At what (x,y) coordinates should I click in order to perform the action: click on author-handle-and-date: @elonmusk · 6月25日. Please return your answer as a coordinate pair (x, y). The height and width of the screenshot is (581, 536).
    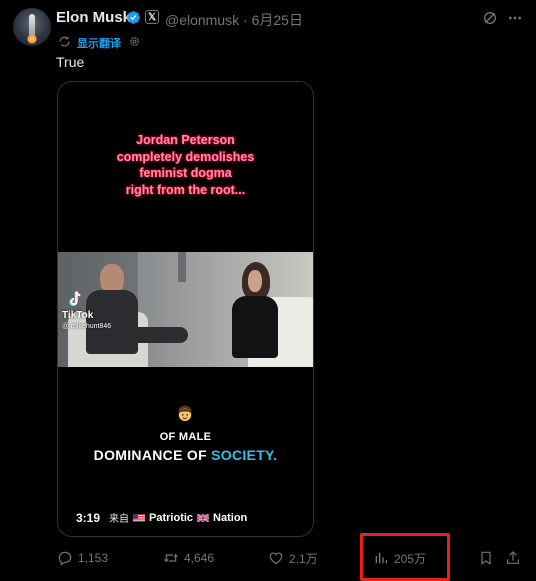
    Looking at the image, I should click on (234, 20).